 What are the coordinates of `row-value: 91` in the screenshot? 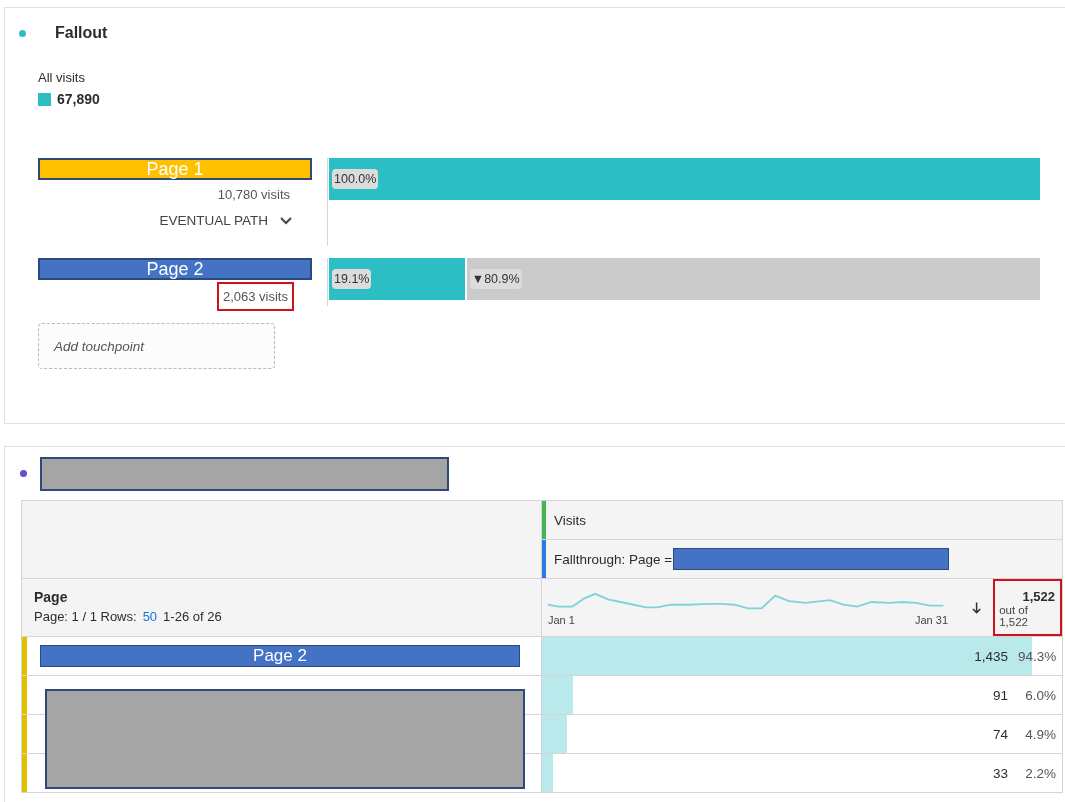 It's located at (1000, 695).